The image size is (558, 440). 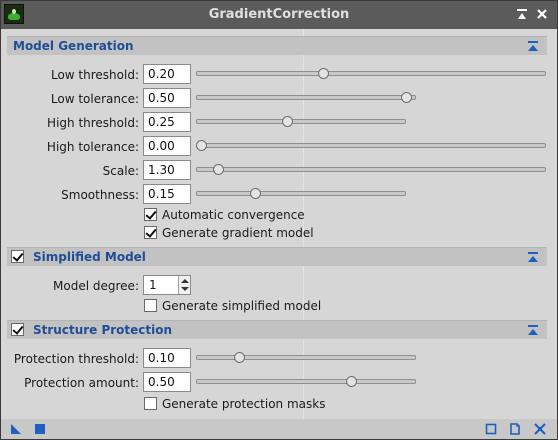 I want to click on spin-down-icon, so click(x=185, y=289).